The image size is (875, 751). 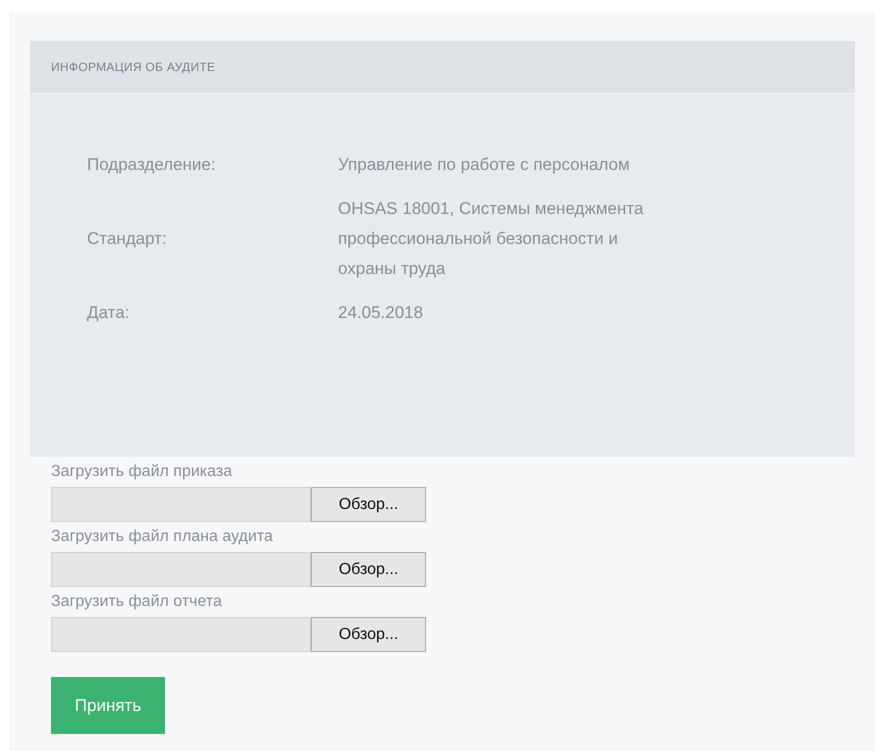 What do you see at coordinates (108, 313) in the screenshot?
I see `field-label: Дата:` at bounding box center [108, 313].